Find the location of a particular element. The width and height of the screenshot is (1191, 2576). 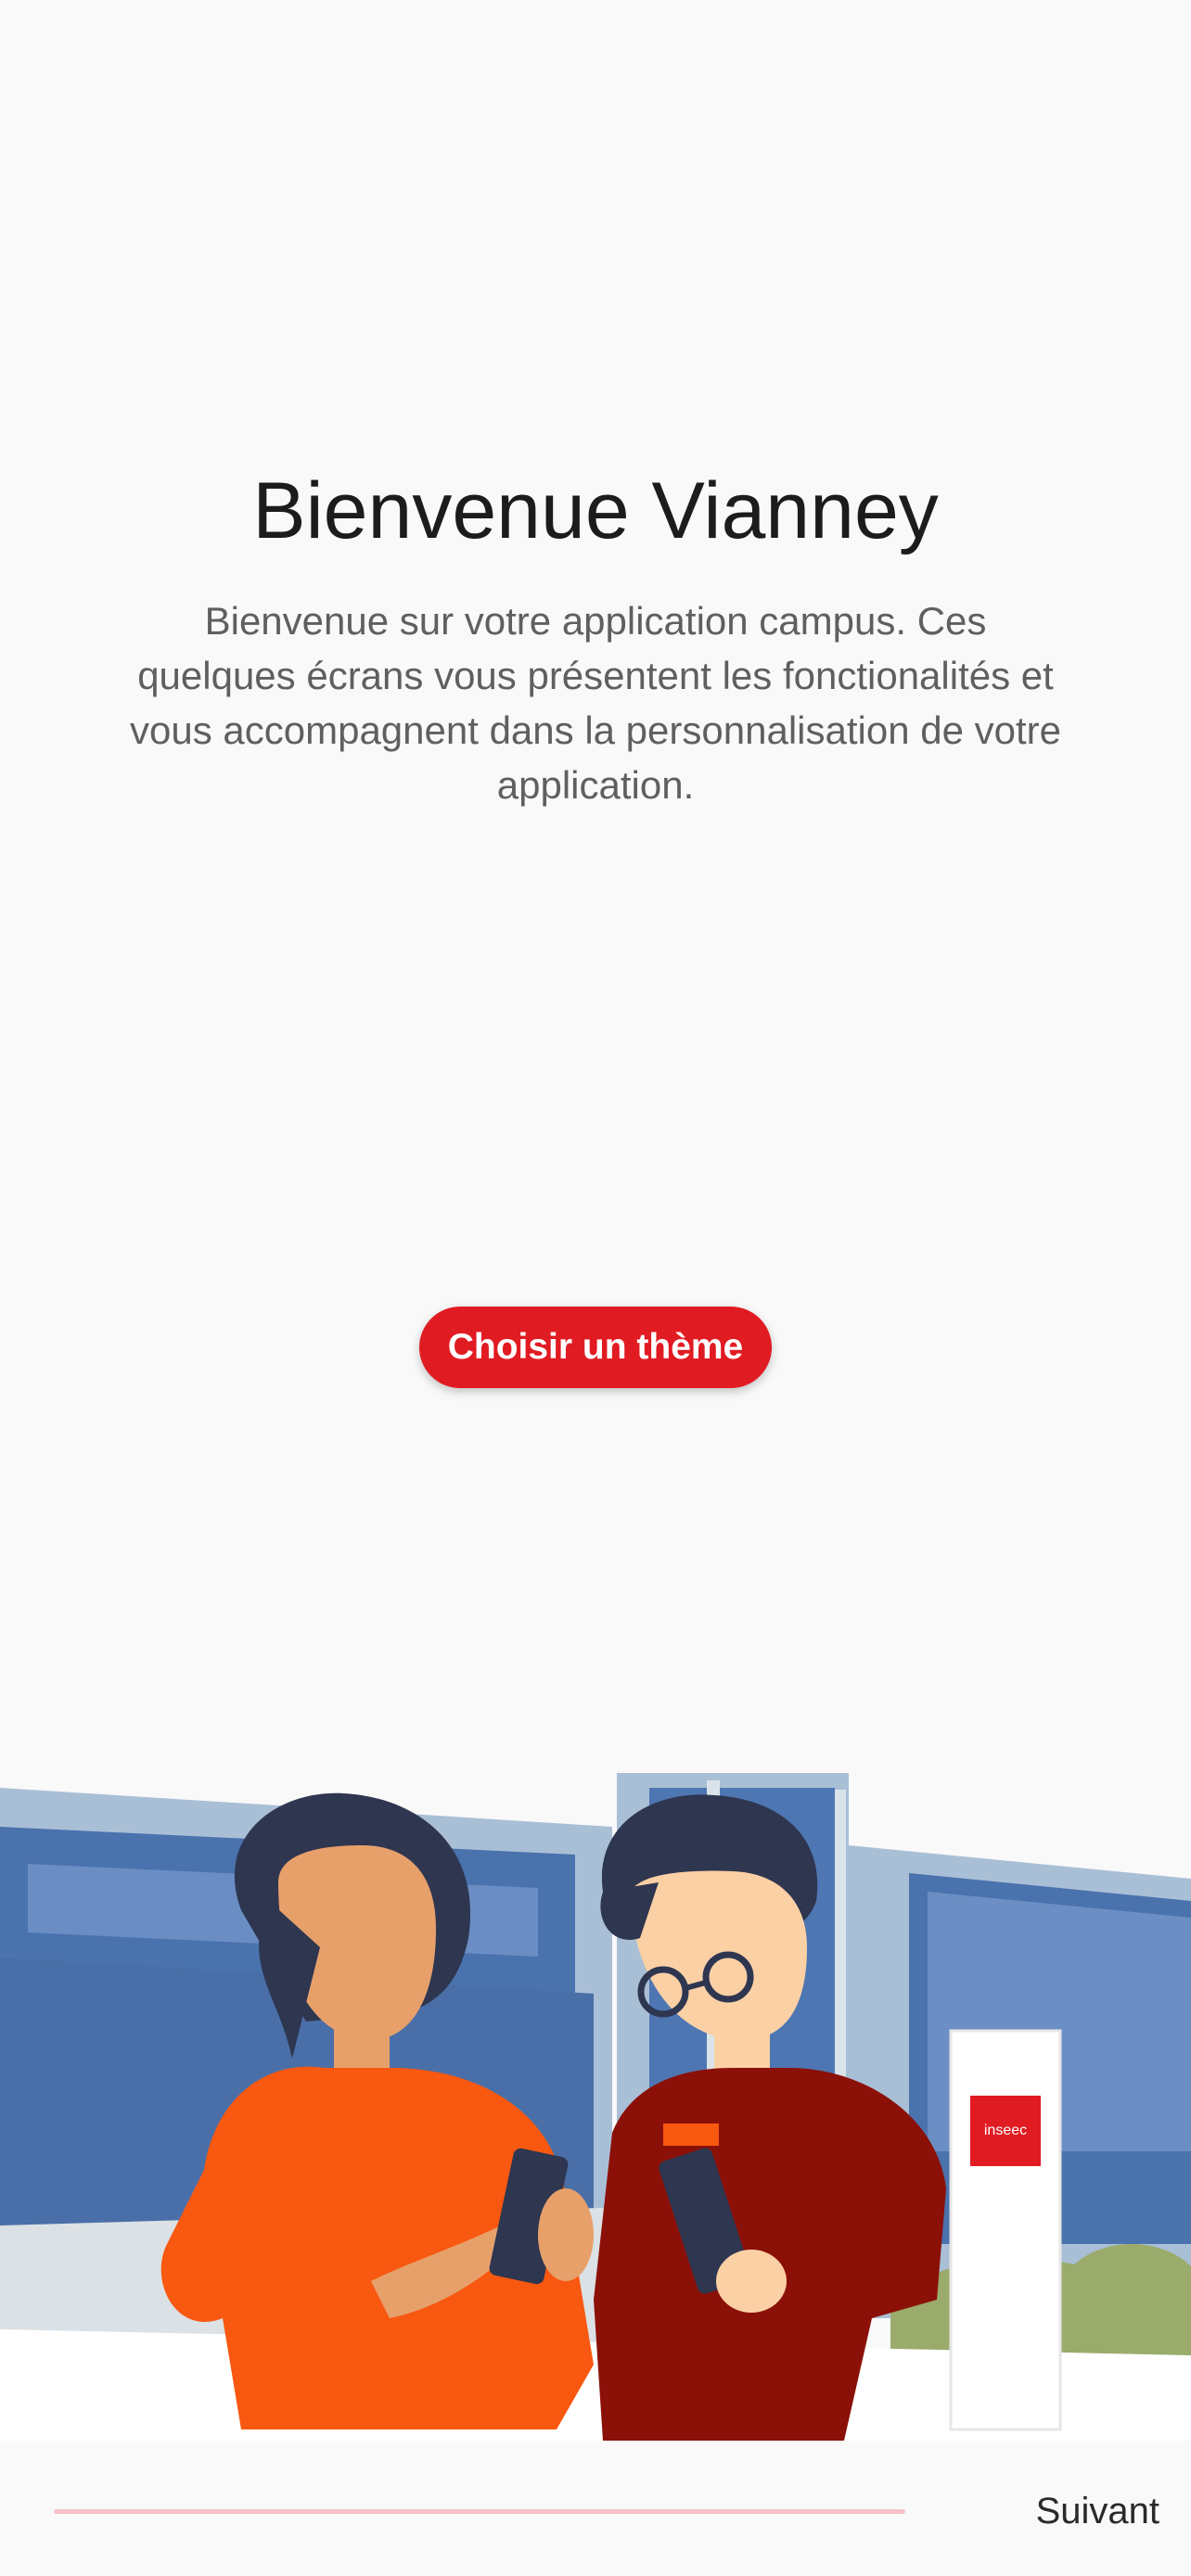

sign-text: inseec is located at coordinates (1006, 2130).